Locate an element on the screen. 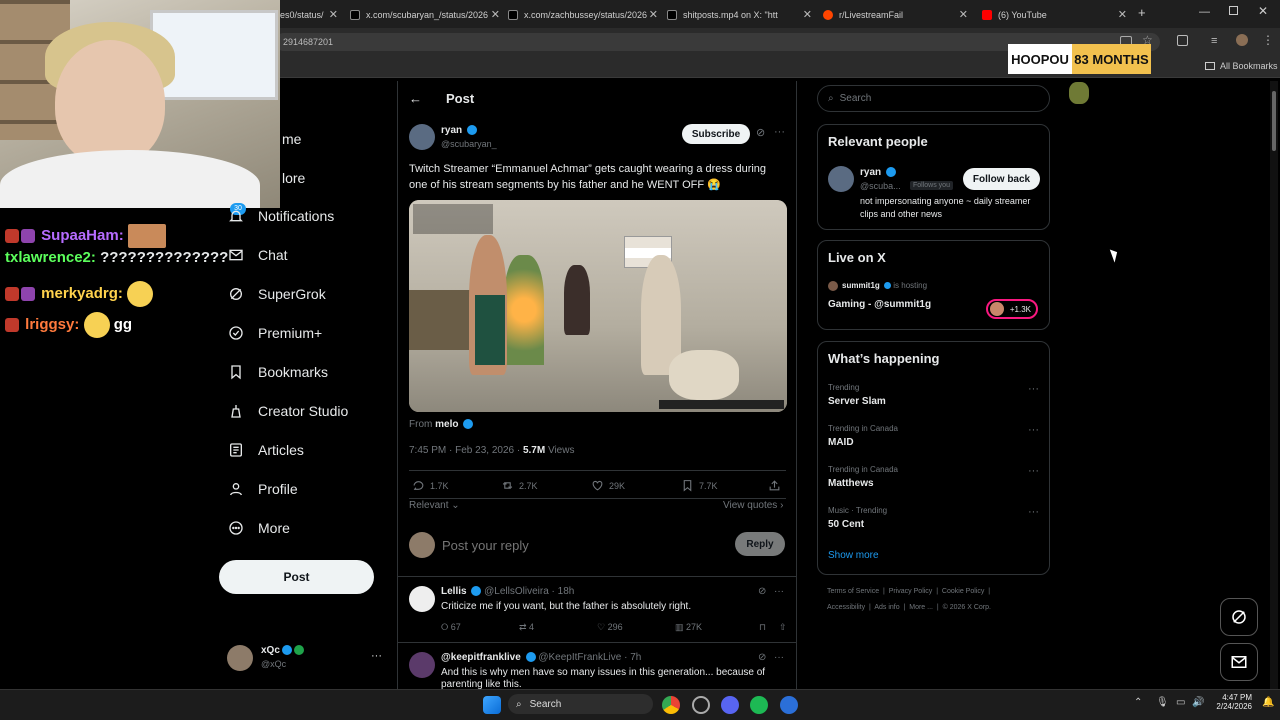 This screenshot has height=720, width=1280. discord-icon is located at coordinates (730, 705).